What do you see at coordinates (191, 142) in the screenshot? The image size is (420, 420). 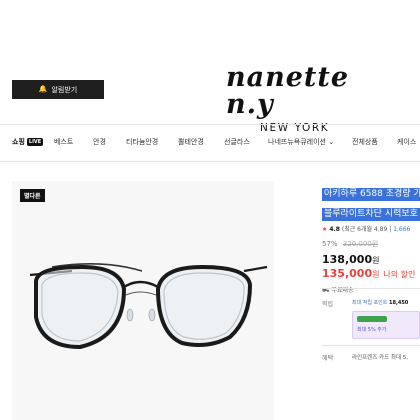 I see `nav-item-horn-rim: 뿔테안경` at bounding box center [191, 142].